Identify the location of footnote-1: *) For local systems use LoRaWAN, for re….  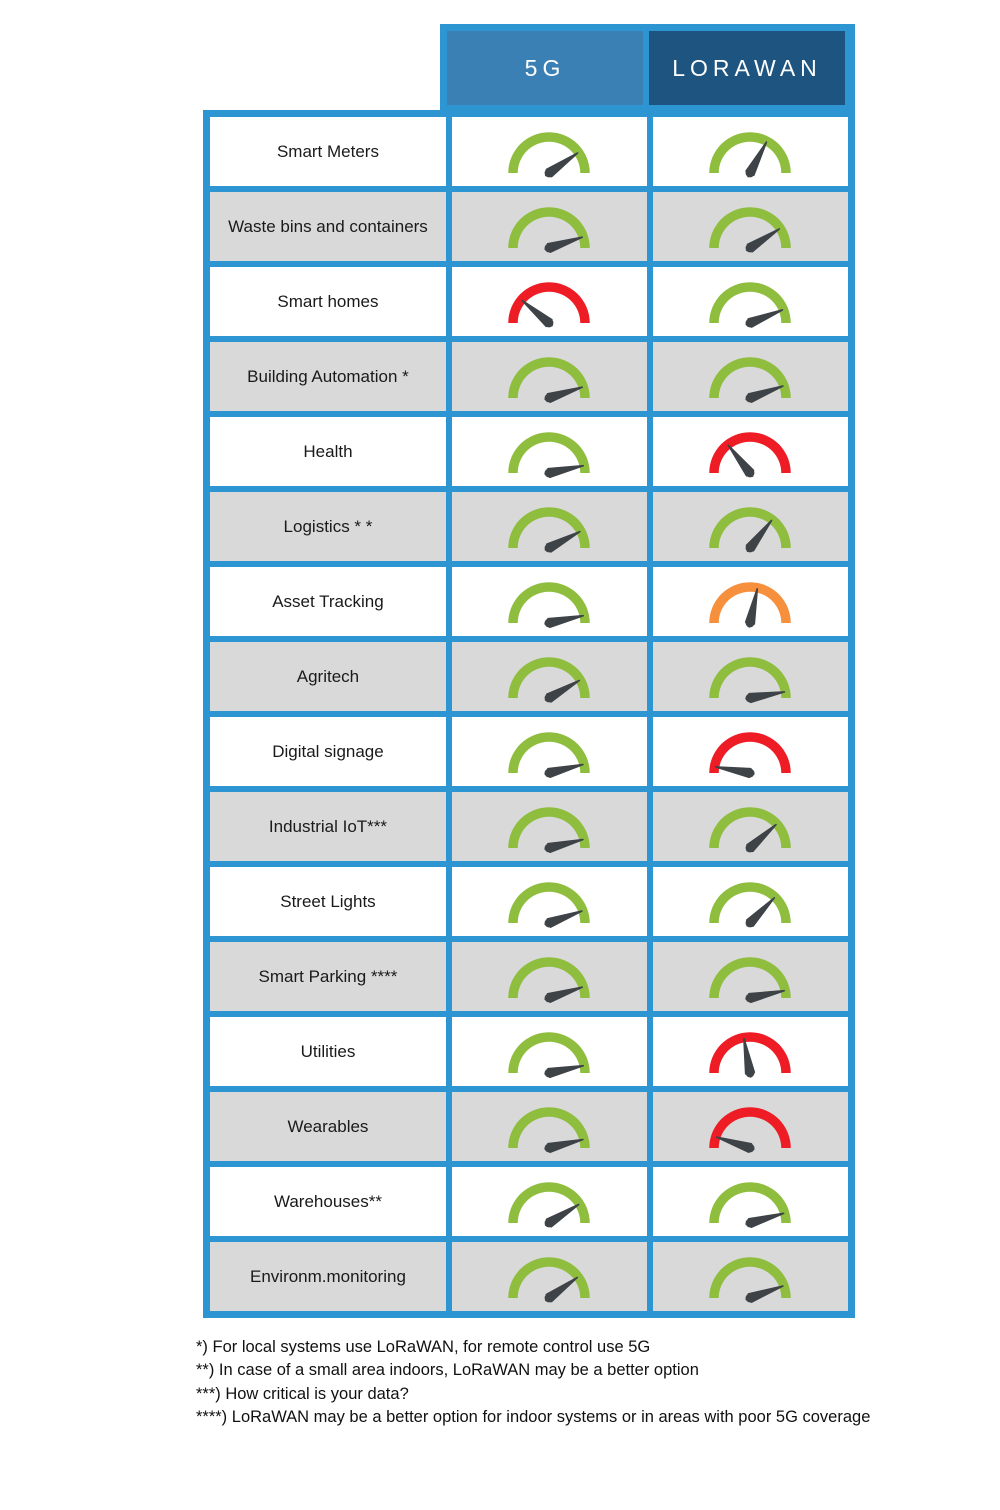
(423, 1347).